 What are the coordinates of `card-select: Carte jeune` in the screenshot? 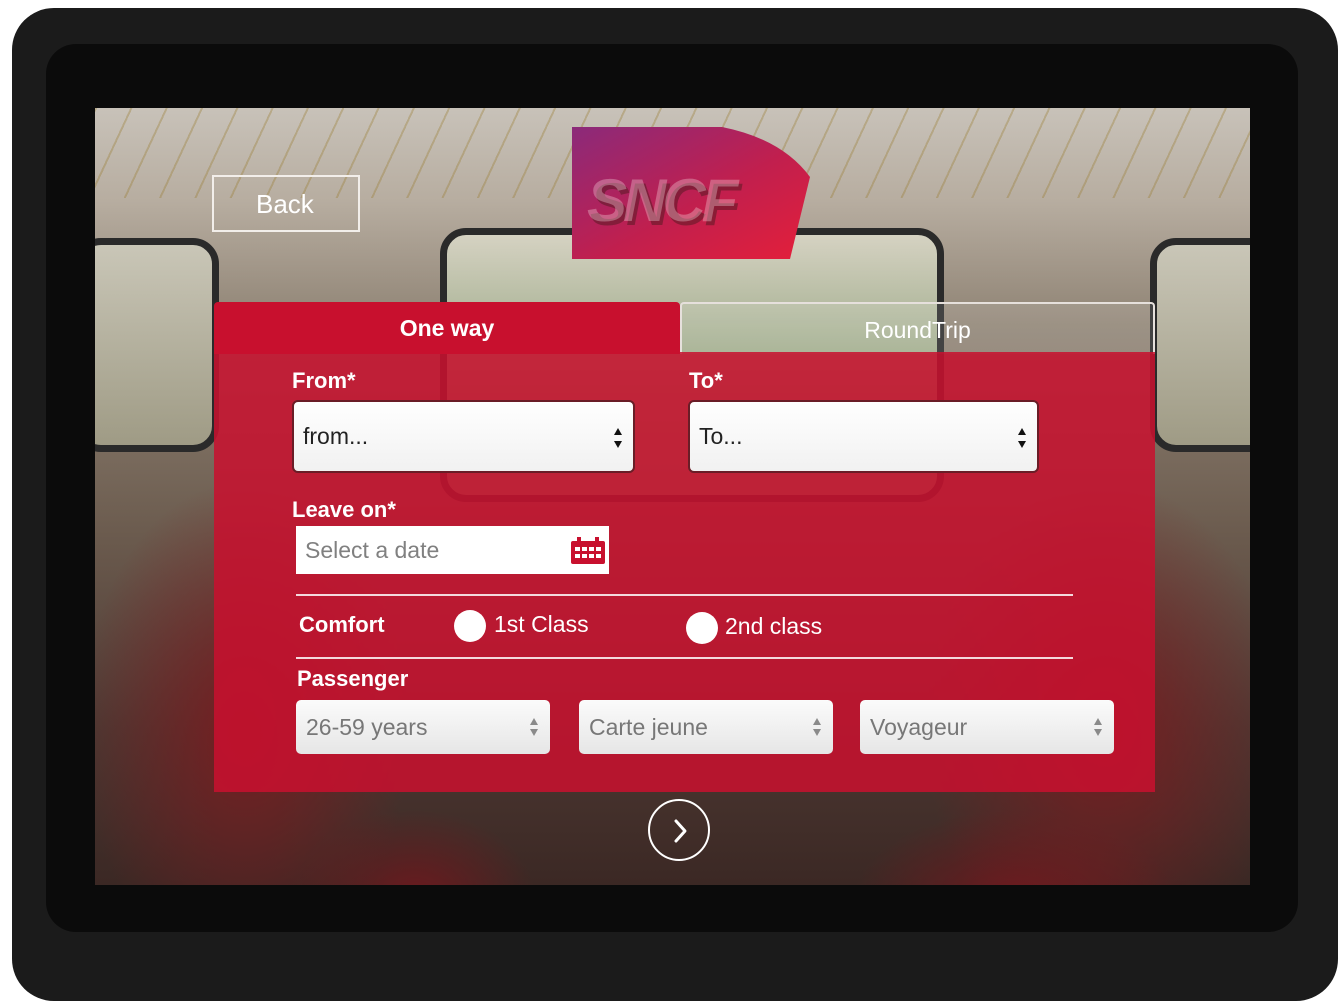 It's located at (706, 727).